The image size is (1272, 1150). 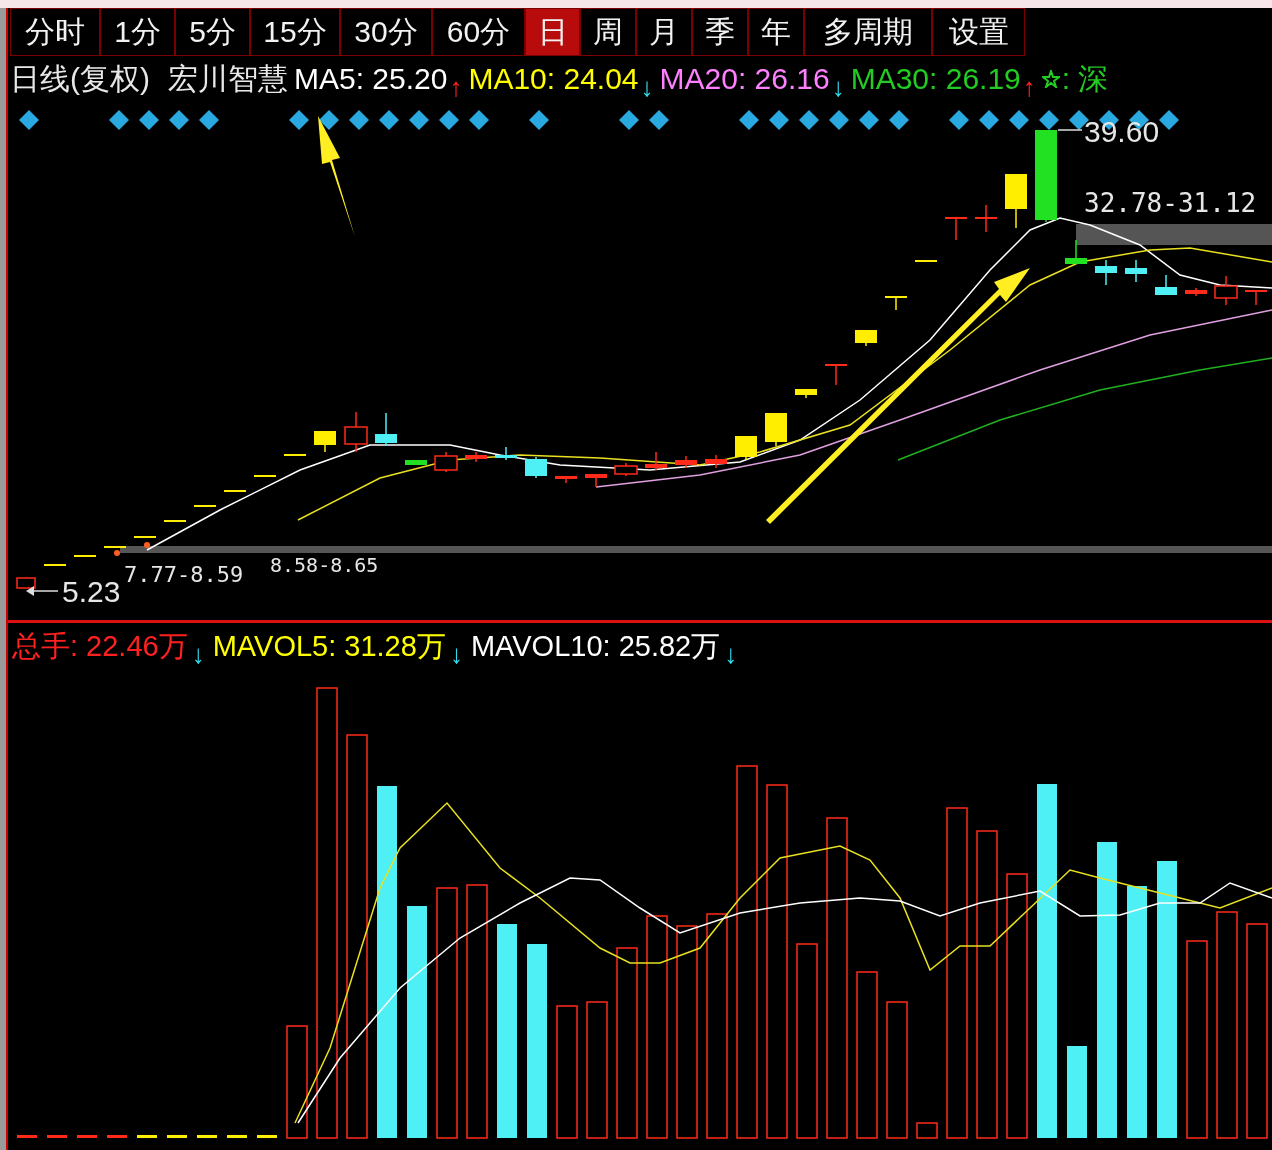 What do you see at coordinates (552, 32) in the screenshot?
I see `period-tab: 日` at bounding box center [552, 32].